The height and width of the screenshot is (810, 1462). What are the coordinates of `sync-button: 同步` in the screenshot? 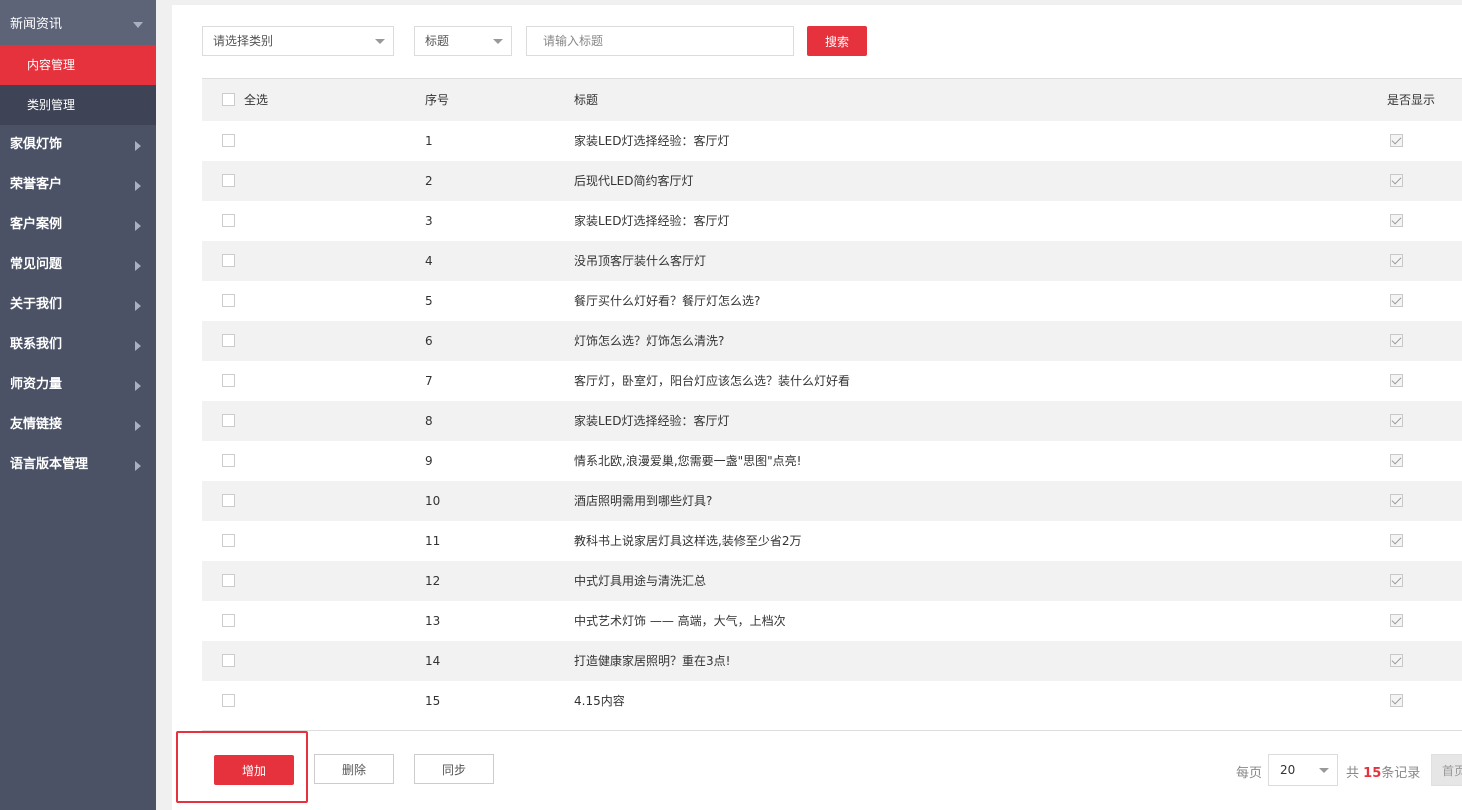 It's located at (454, 769).